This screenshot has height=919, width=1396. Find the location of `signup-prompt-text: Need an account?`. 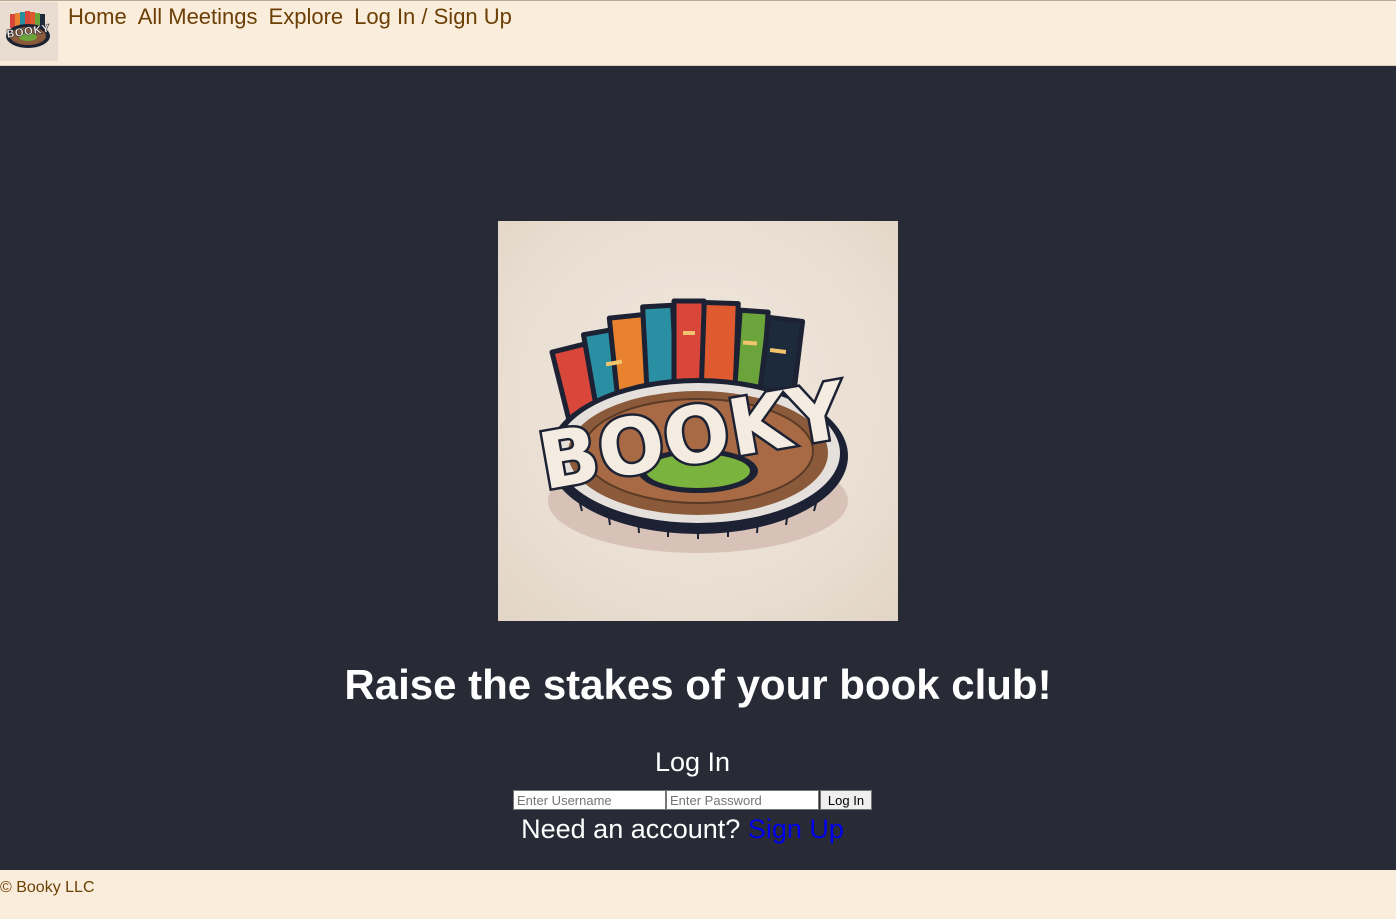

signup-prompt-text: Need an account? is located at coordinates (631, 829).